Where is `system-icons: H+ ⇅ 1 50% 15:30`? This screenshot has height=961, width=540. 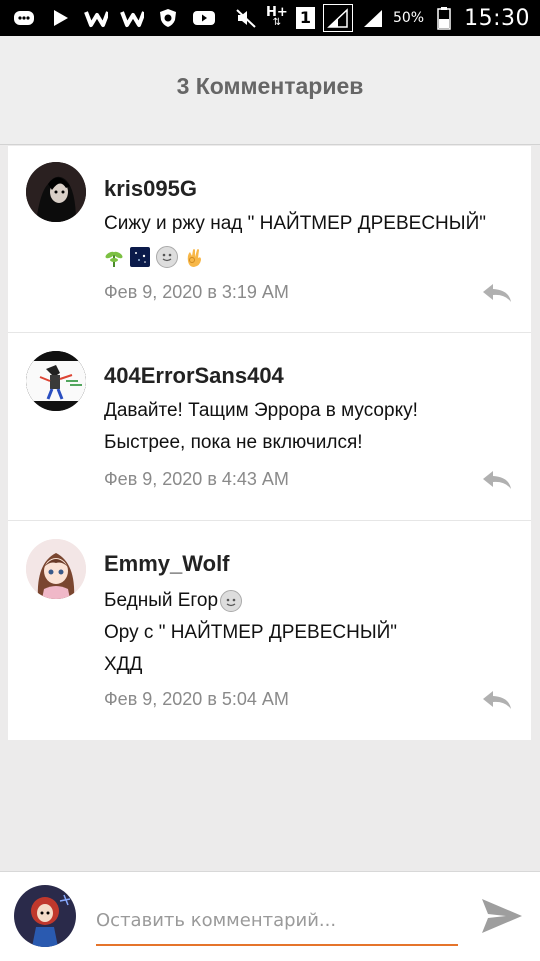
system-icons: H+ ⇅ 1 50% 15:30 is located at coordinates (382, 18).